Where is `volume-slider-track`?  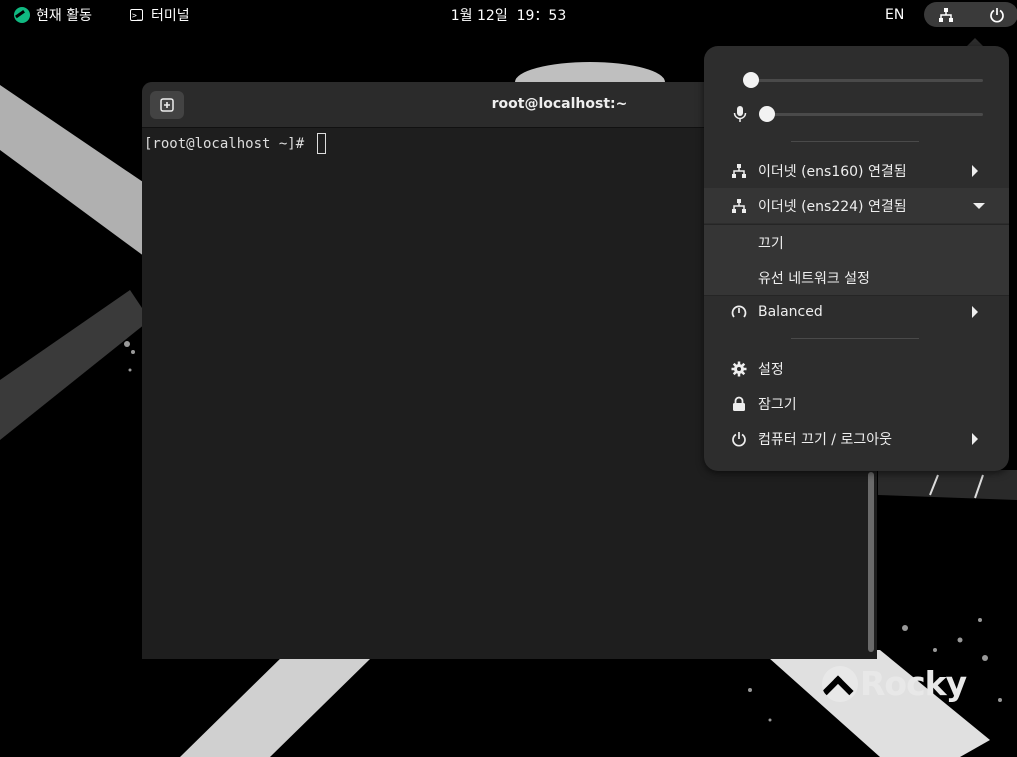
volume-slider-track is located at coordinates (863, 80).